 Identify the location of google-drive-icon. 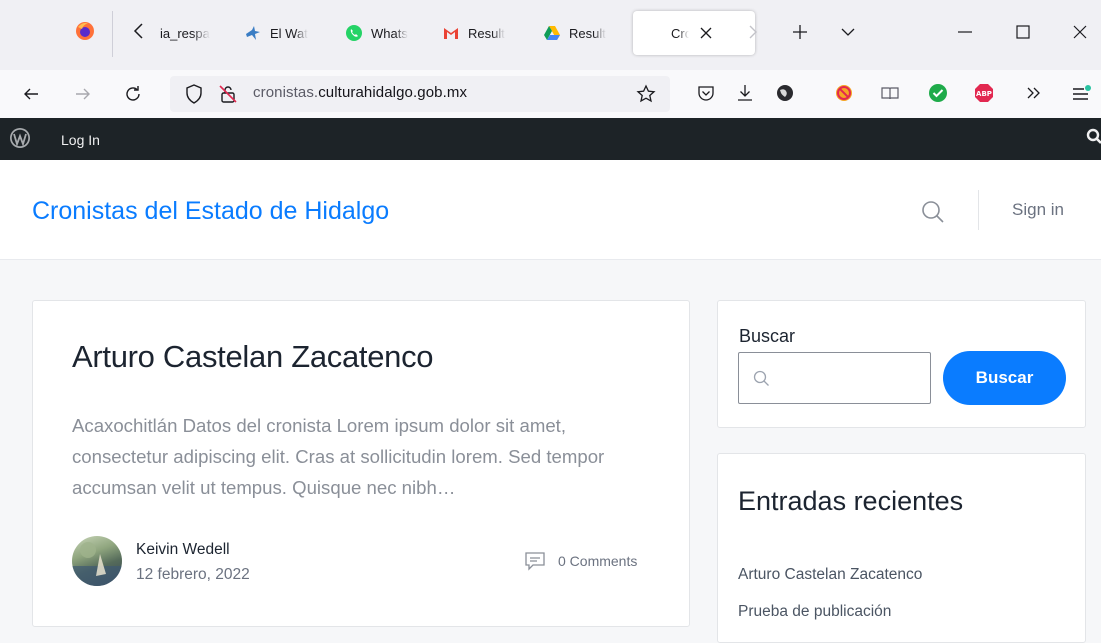
(552, 33).